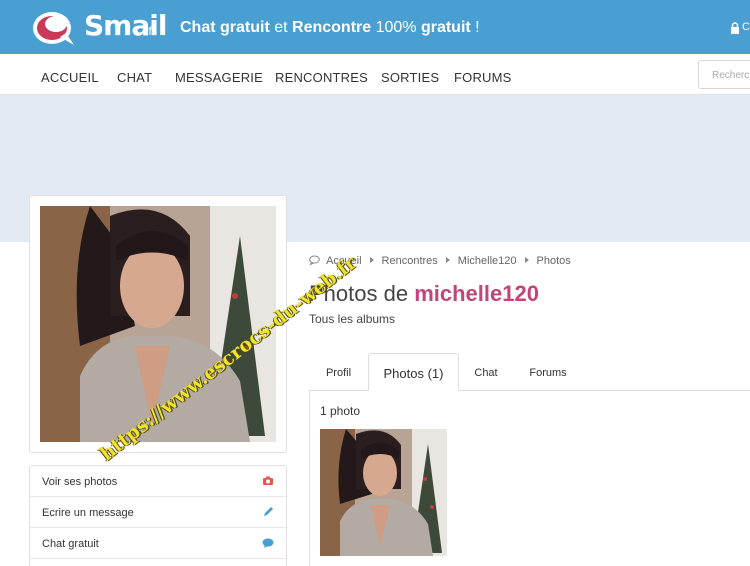 Image resolution: width=750 pixels, height=566 pixels. What do you see at coordinates (410, 261) in the screenshot?
I see `breadcrumb-rencontres: Rencontres` at bounding box center [410, 261].